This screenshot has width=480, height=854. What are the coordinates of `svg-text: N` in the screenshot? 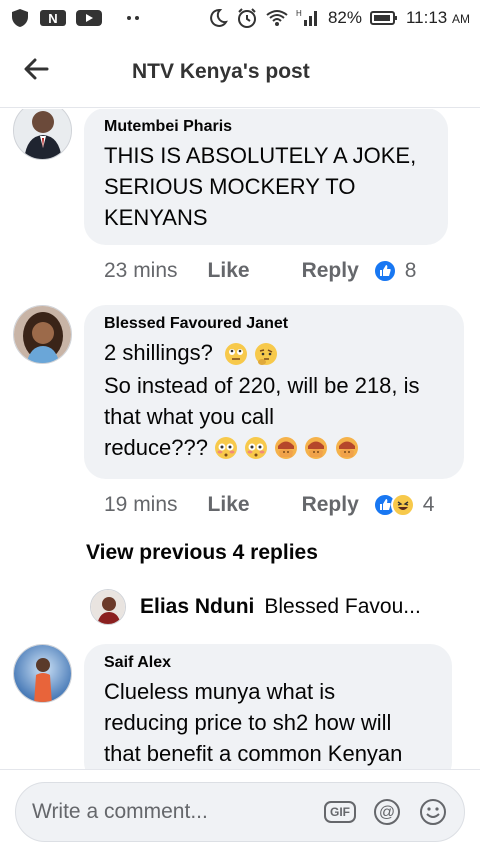 It's located at (52, 18).